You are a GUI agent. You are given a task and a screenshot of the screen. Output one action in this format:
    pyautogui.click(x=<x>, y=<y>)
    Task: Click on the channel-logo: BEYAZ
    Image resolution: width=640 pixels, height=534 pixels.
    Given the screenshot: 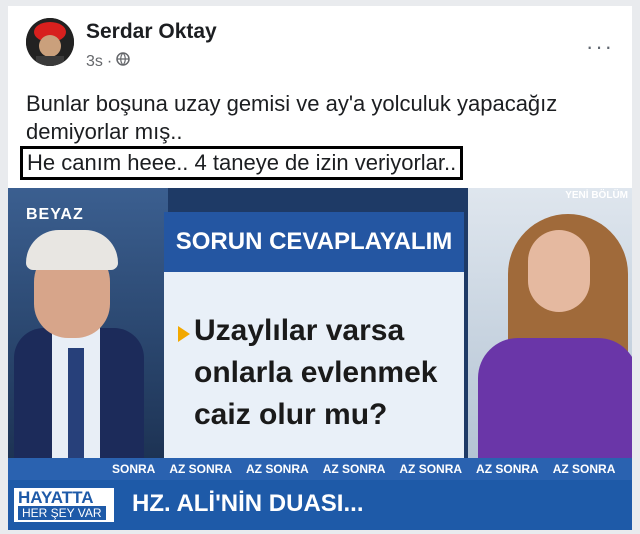 What is the action you would take?
    pyautogui.click(x=55, y=214)
    